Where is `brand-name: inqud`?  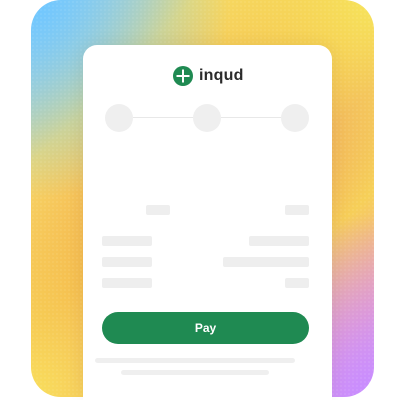 brand-name: inqud is located at coordinates (221, 75).